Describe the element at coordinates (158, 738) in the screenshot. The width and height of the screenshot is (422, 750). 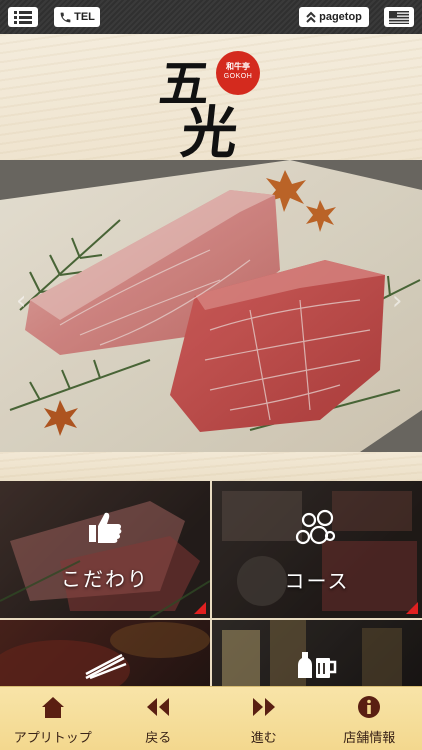
I see `nav-back-label: 戻る` at that location.